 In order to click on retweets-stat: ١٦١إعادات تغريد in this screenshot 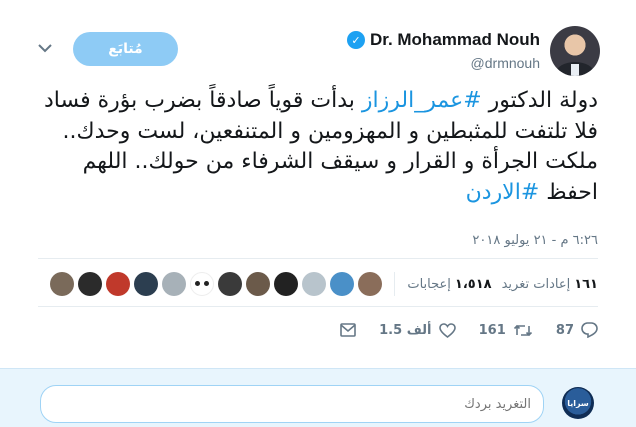, I will do `click(550, 284)`.